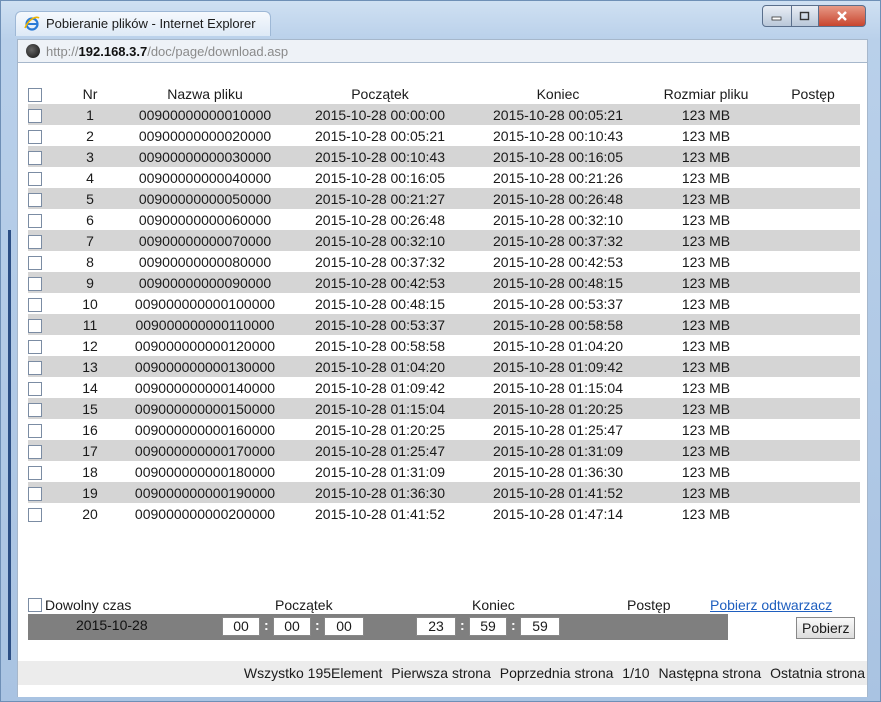 This screenshot has width=881, height=702. What do you see at coordinates (805, 16) in the screenshot?
I see `maximize-button` at bounding box center [805, 16].